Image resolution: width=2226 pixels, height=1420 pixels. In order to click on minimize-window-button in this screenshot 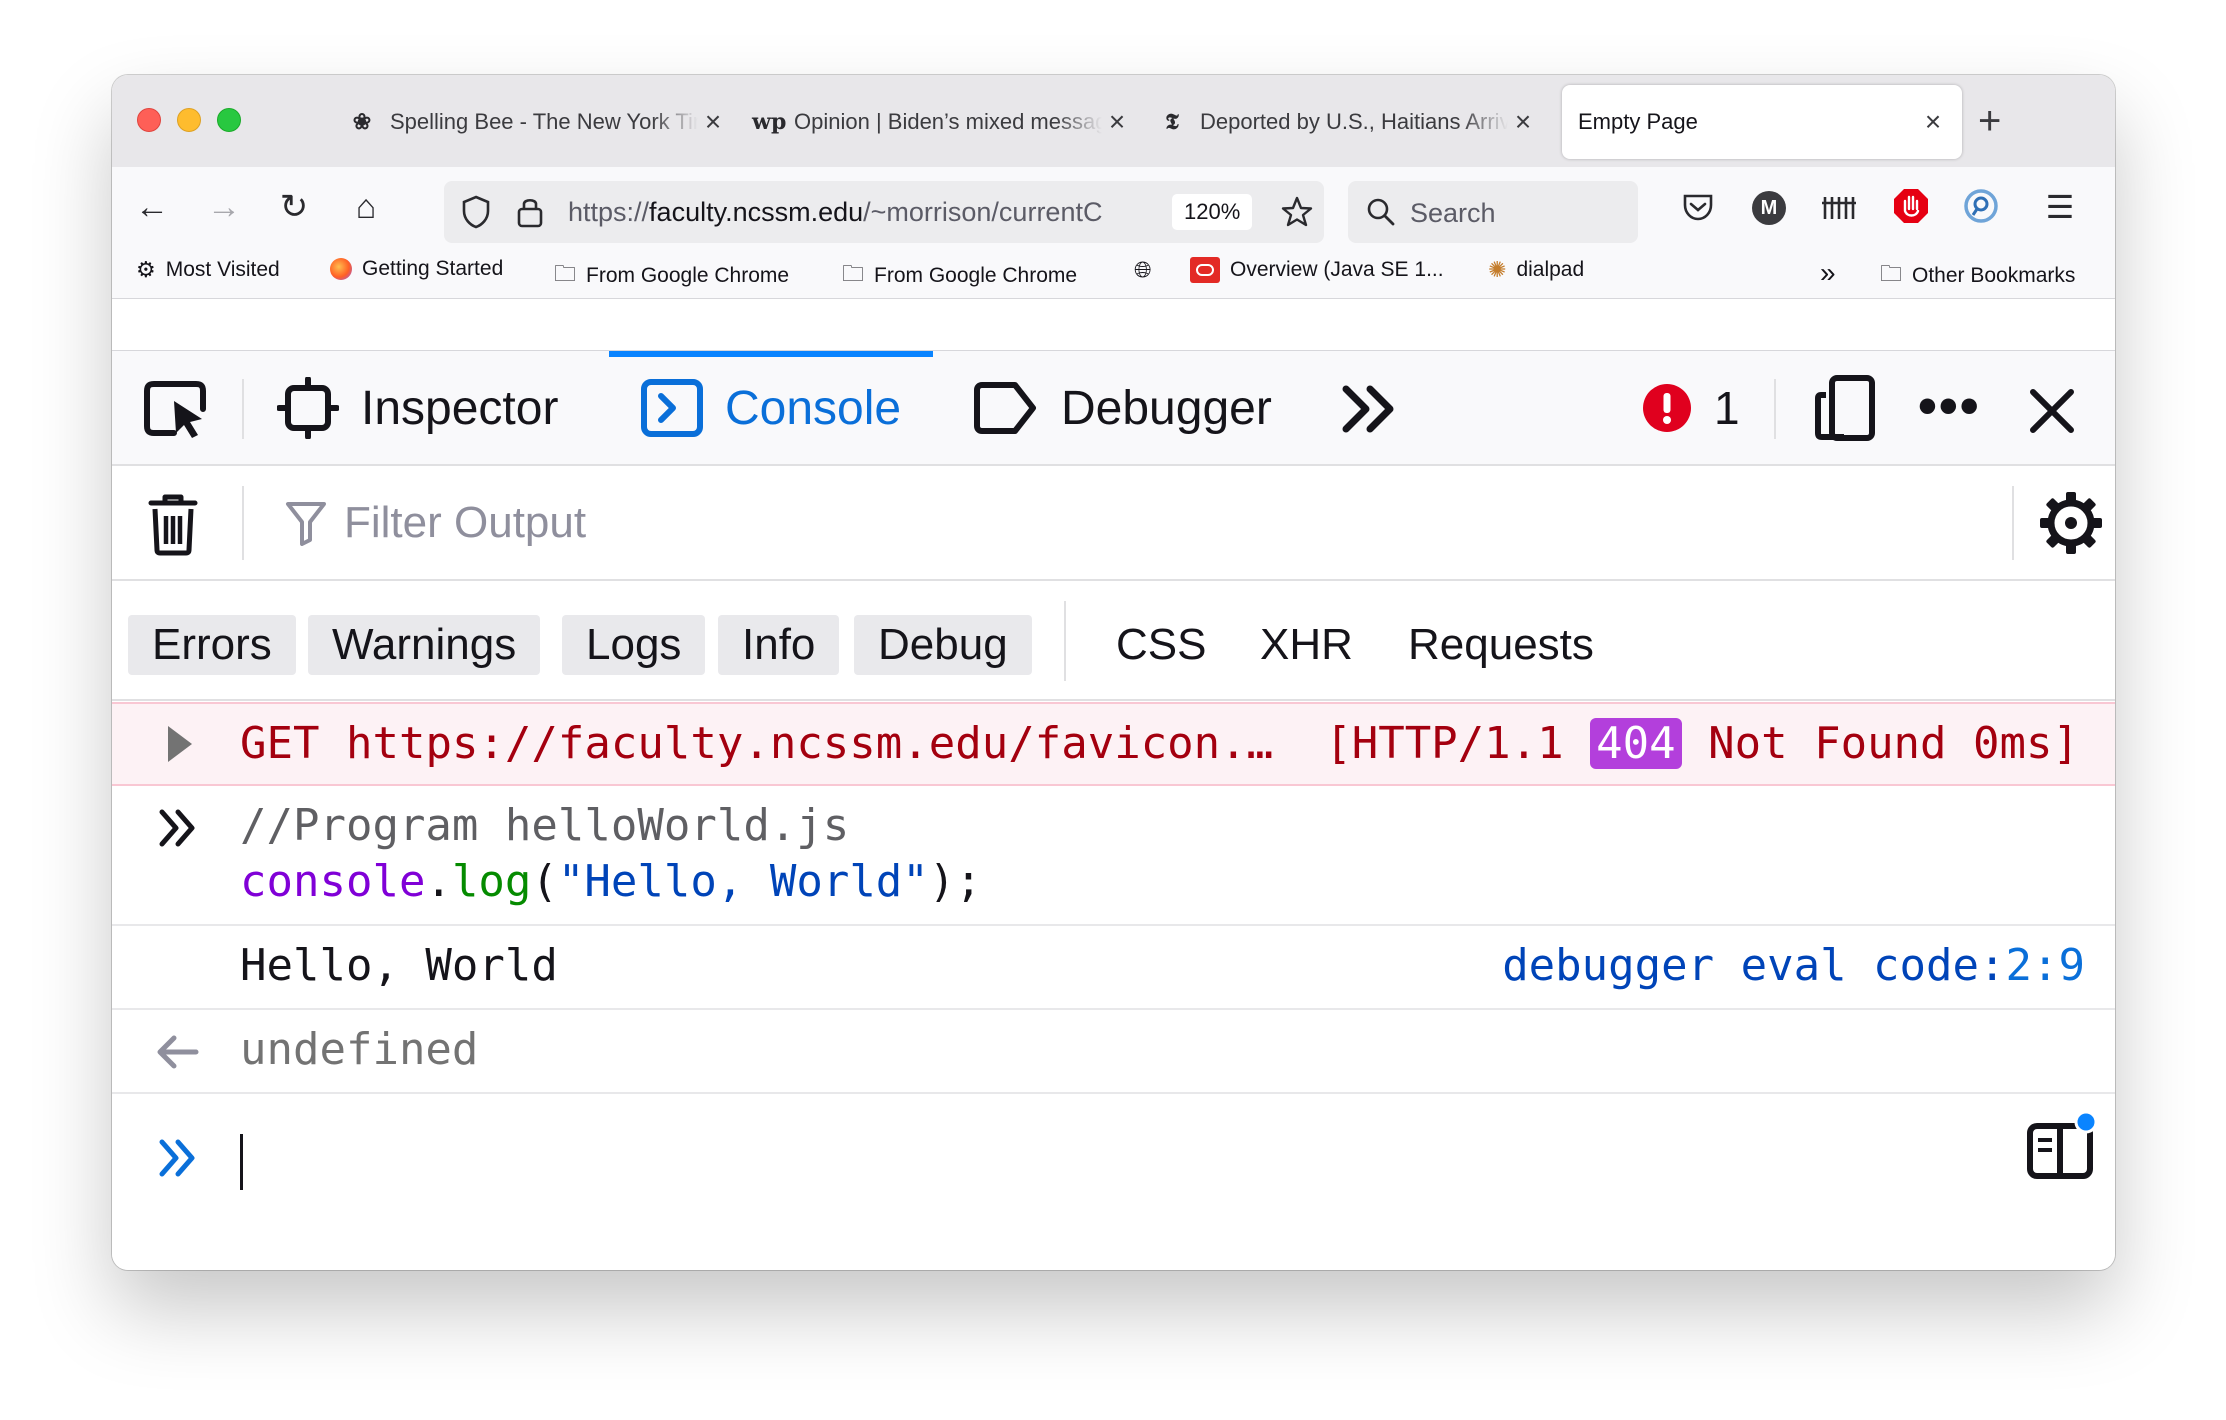, I will do `click(189, 120)`.